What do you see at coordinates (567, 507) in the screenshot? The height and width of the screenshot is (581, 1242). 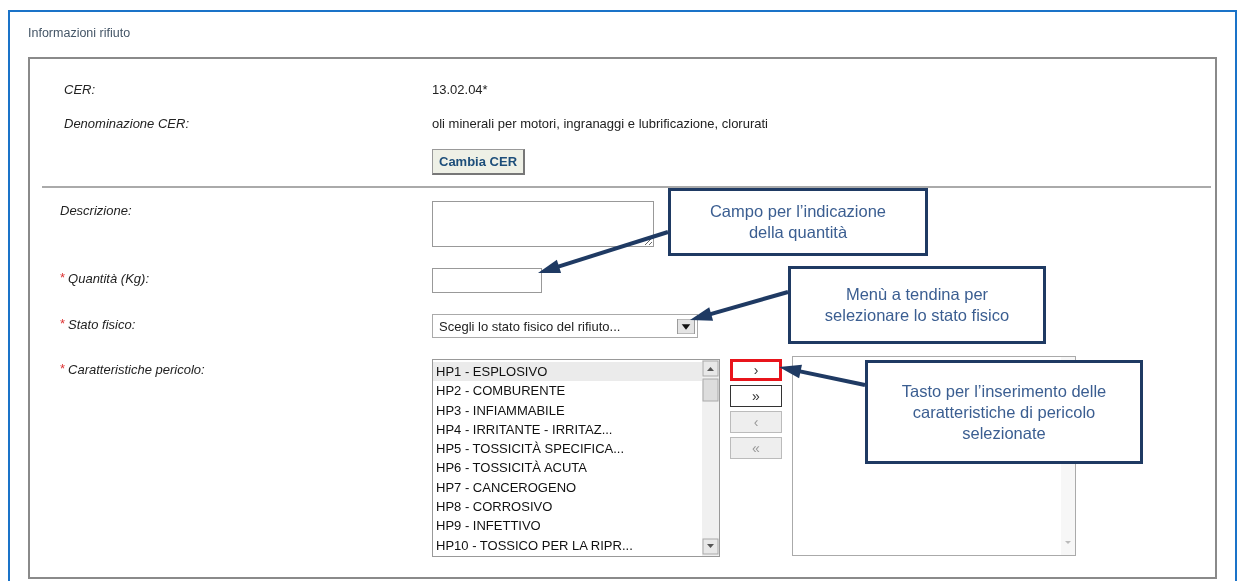 I see `list-option: HP8 - CORROSIVO` at bounding box center [567, 507].